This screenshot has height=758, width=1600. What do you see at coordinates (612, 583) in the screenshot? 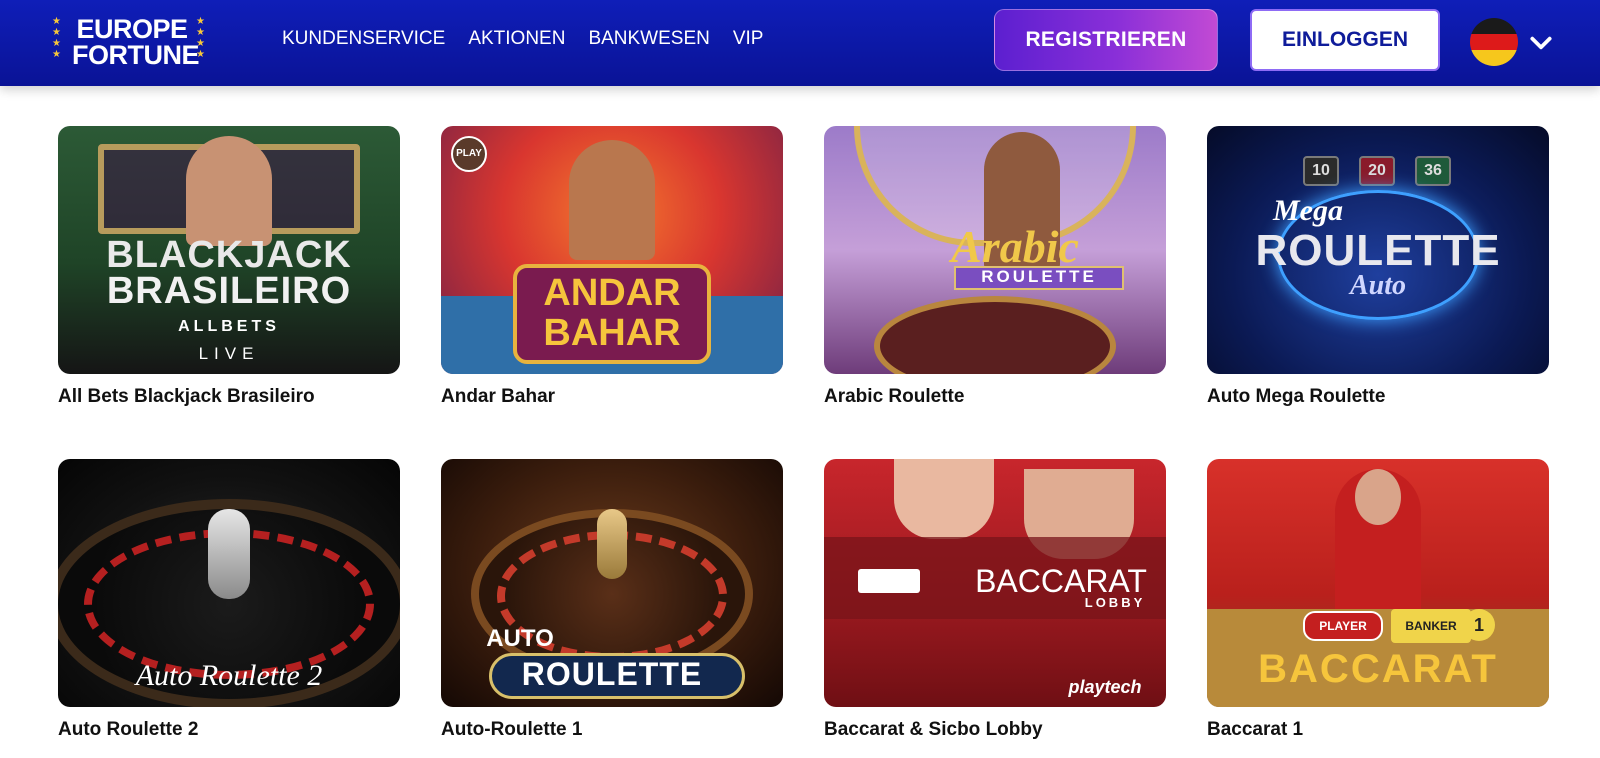
I see `game-thumbnail: AUTO ROULETTE` at bounding box center [612, 583].